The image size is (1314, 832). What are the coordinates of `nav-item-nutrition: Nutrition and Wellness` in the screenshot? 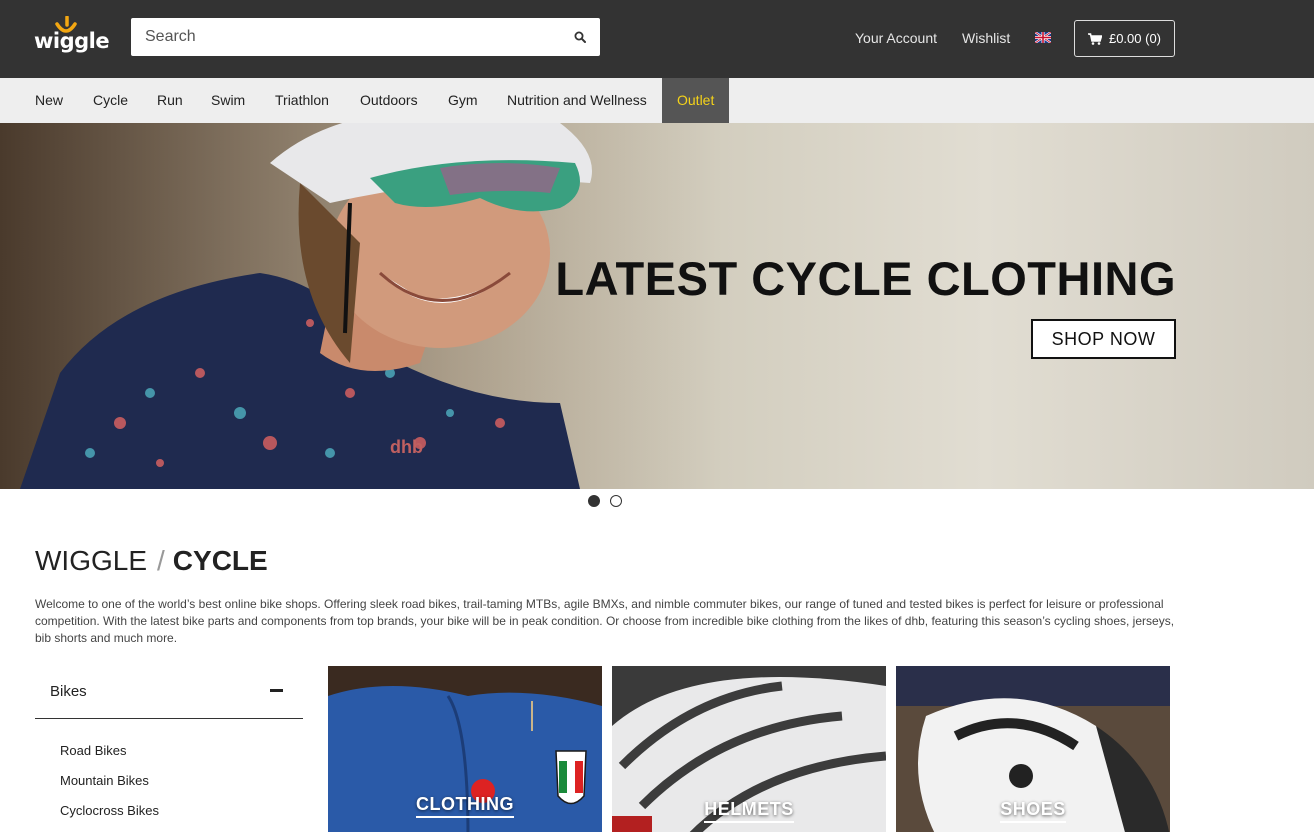 It's located at (577, 100).